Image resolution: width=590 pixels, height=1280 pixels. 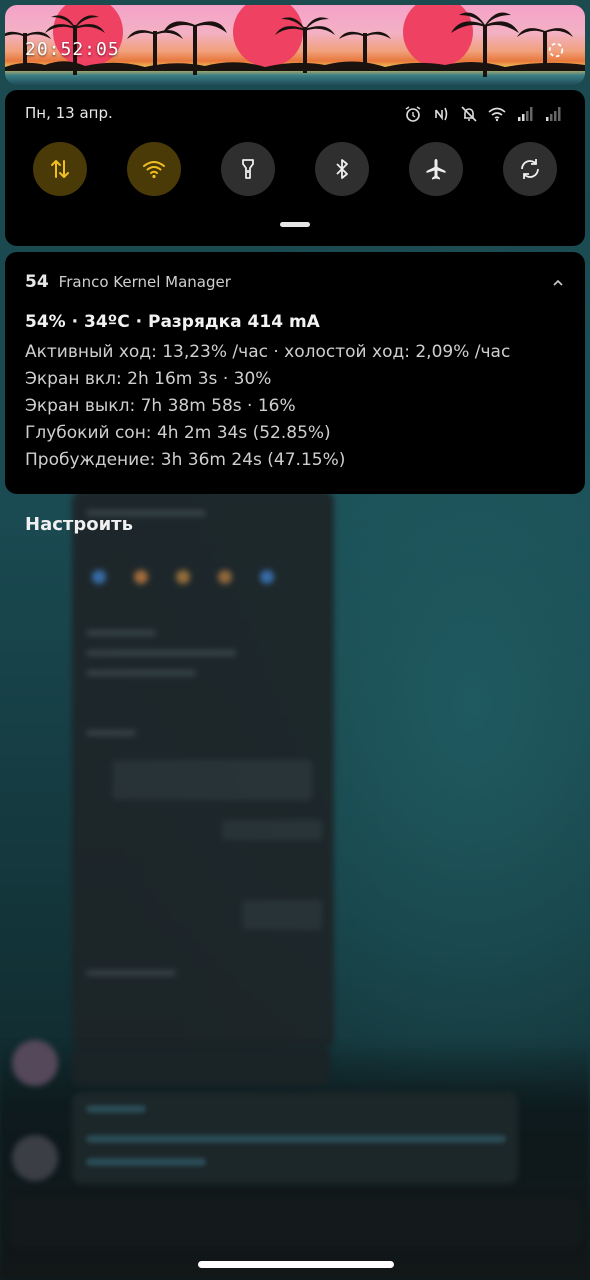 I want to click on tile-flashlight, so click(x=248, y=169).